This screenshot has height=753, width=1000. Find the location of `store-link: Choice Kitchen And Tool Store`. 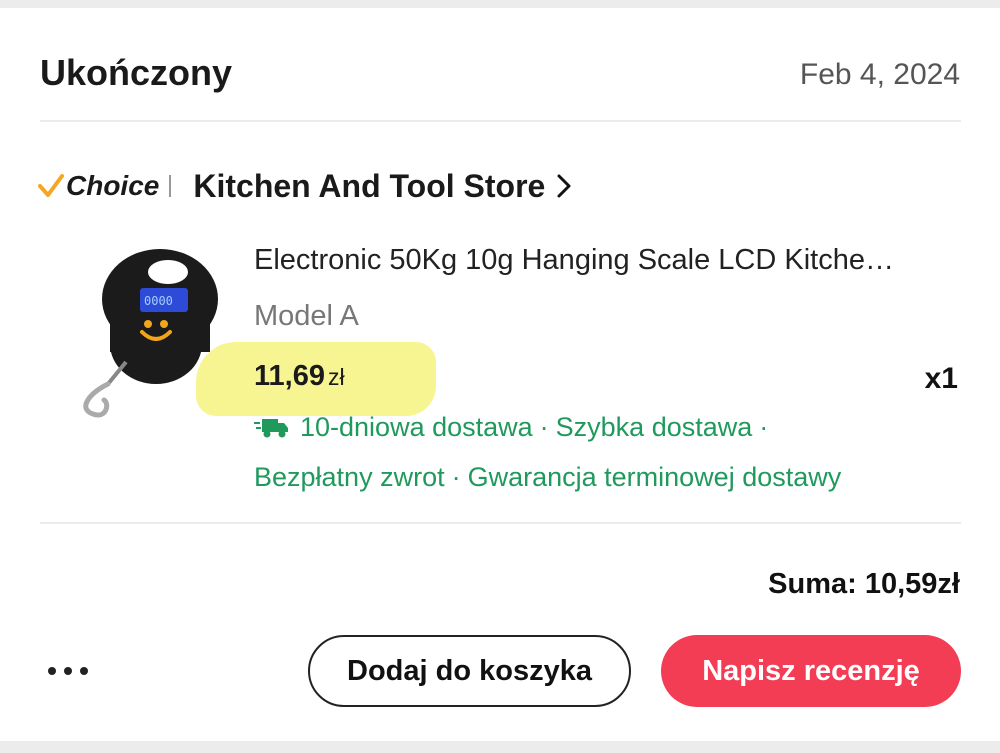

store-link: Choice Kitchen And Tool Store is located at coordinates (305, 186).